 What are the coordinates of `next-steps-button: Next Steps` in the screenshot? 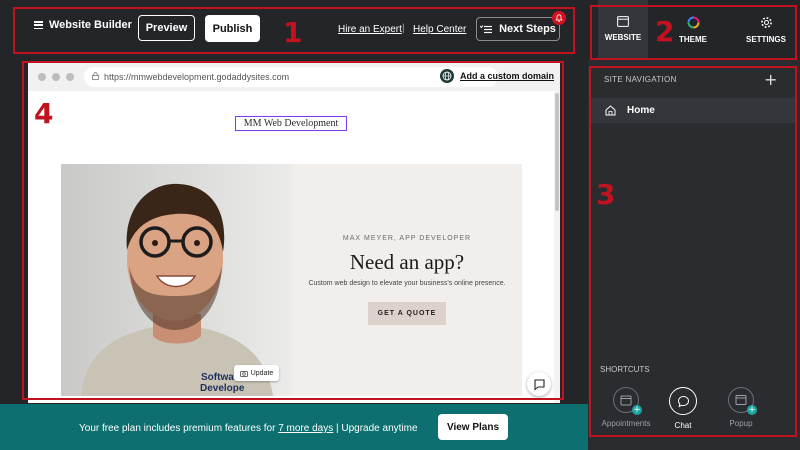 It's located at (518, 29).